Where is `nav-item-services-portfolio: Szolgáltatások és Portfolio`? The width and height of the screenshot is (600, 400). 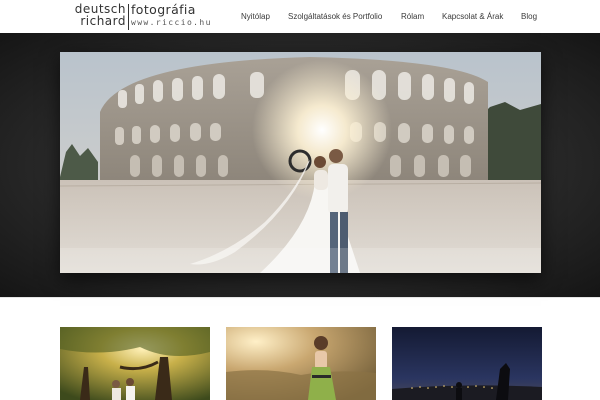 nav-item-services-portfolio: Szolgáltatások és Portfolio is located at coordinates (335, 17).